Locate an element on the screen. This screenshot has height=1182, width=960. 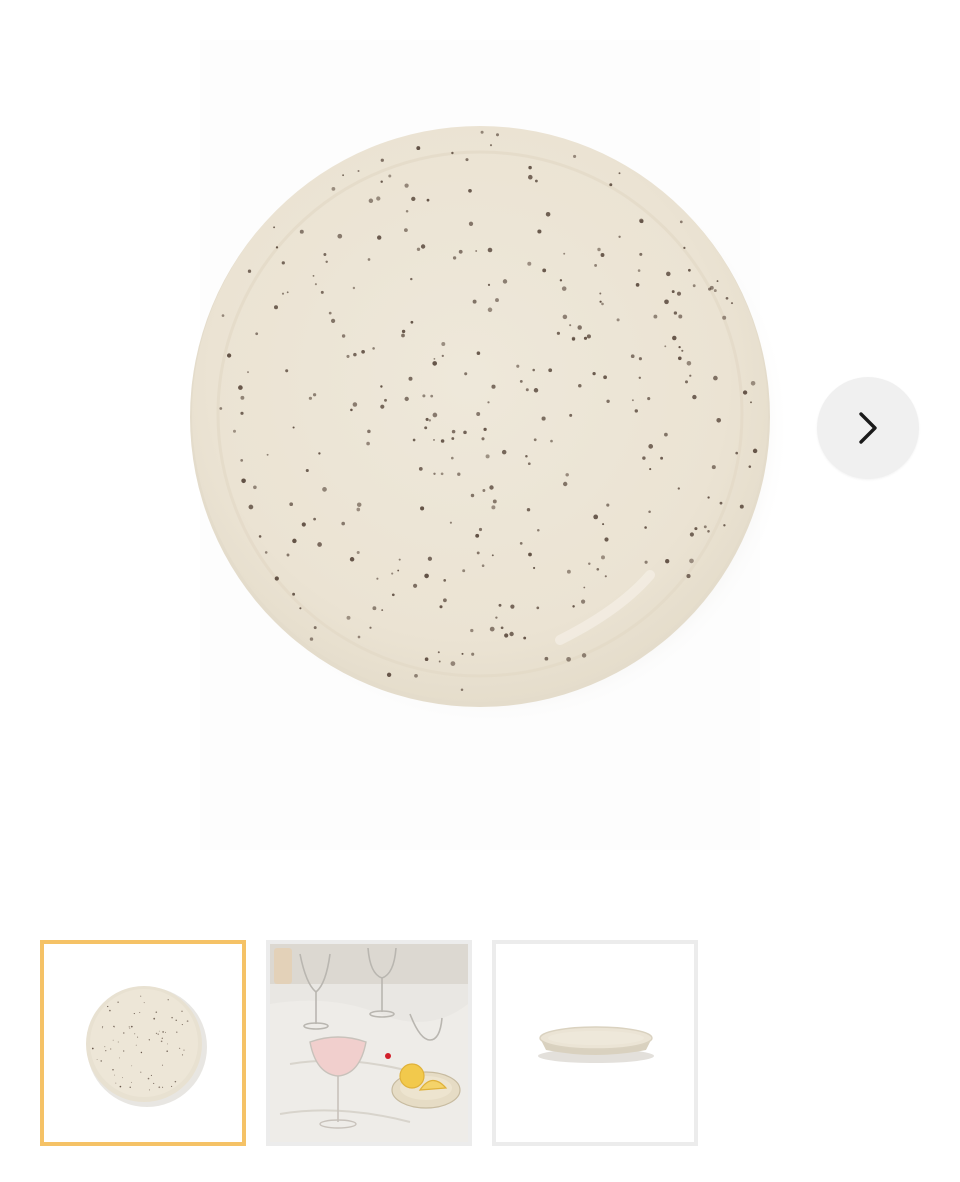
next-image-button is located at coordinates (868, 428).